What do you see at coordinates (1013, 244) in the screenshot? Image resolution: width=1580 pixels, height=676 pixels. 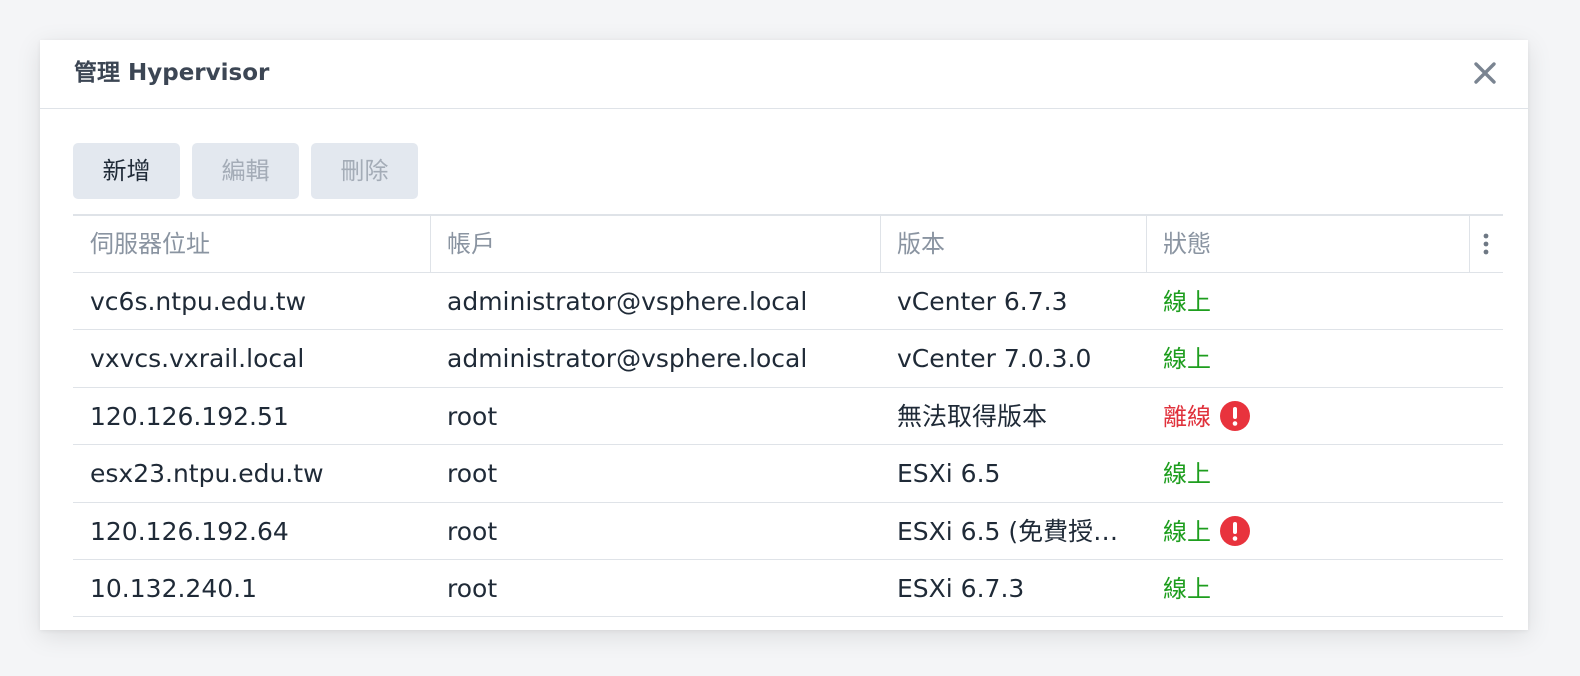 I see `column-header-version: 版本` at bounding box center [1013, 244].